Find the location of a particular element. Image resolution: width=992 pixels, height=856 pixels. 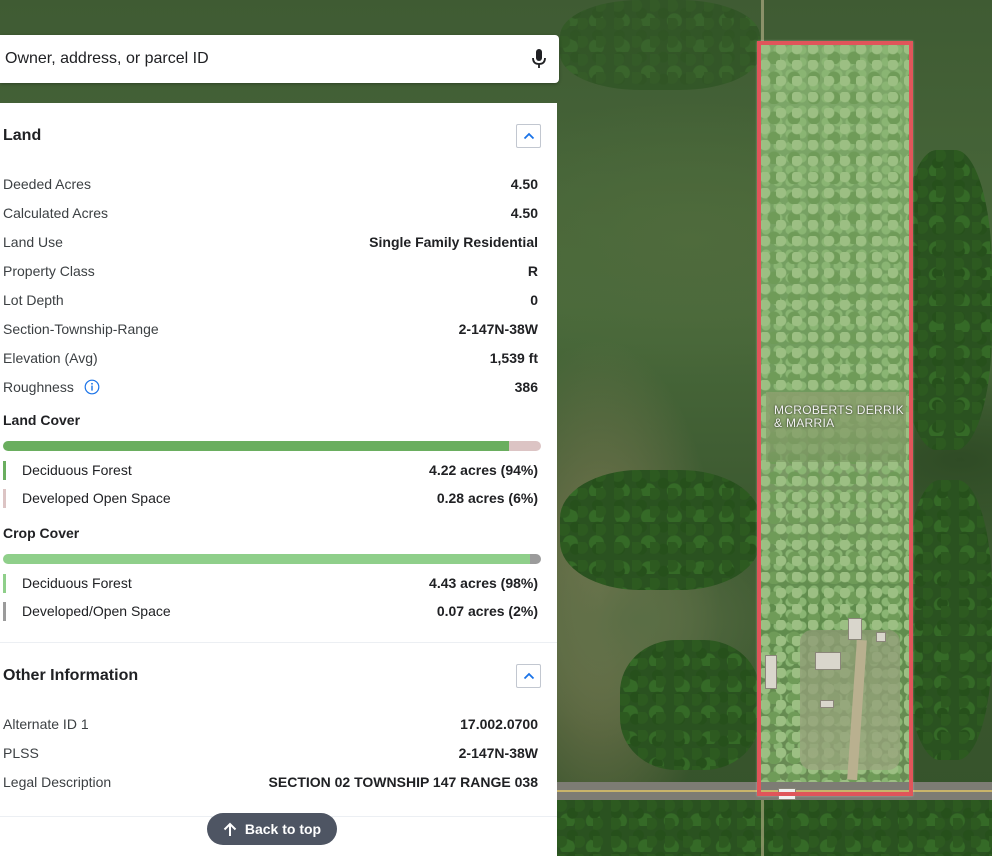

cover-legend-value: 4.22 acres (94%) is located at coordinates (483, 470).